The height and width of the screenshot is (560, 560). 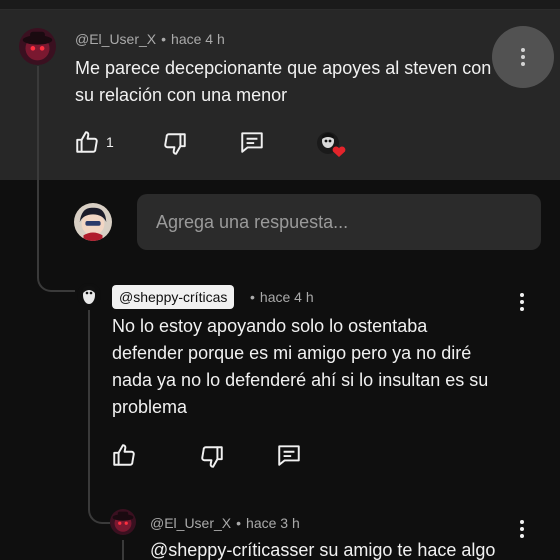 I want to click on reply-meta: • hace 4 h, so click(x=279, y=297).